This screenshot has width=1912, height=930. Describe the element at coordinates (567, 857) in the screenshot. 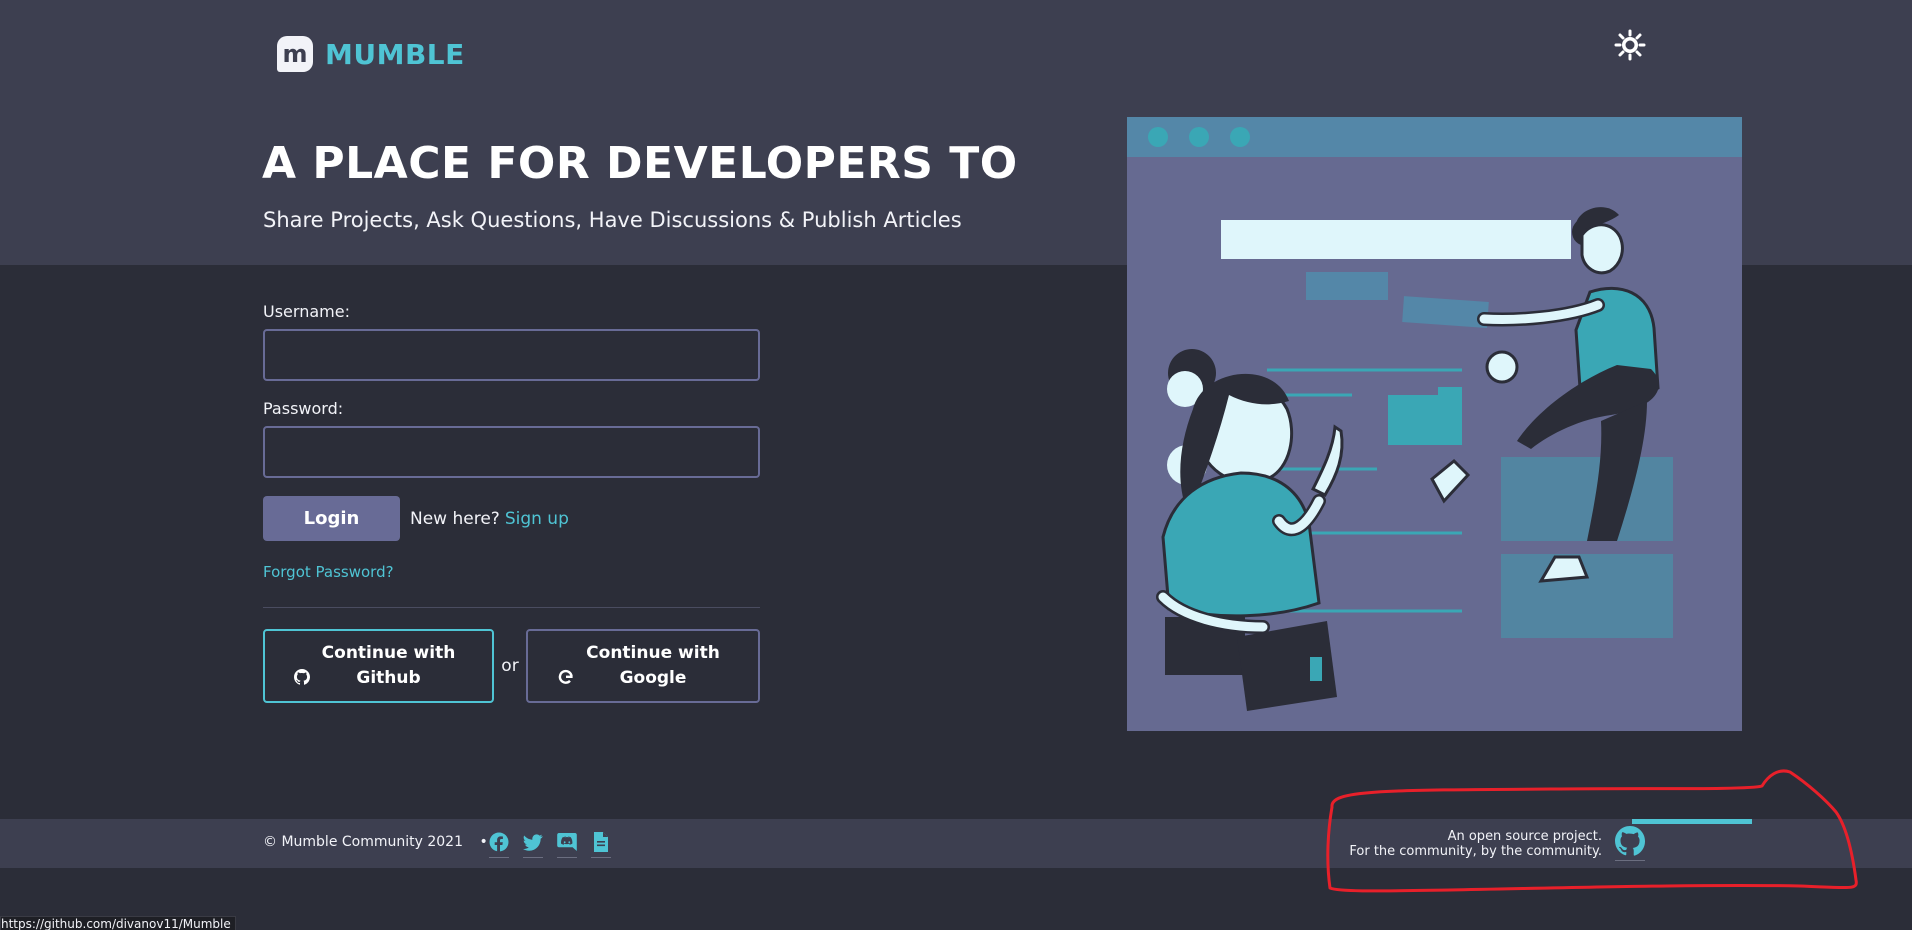

I see `discord-underline` at that location.